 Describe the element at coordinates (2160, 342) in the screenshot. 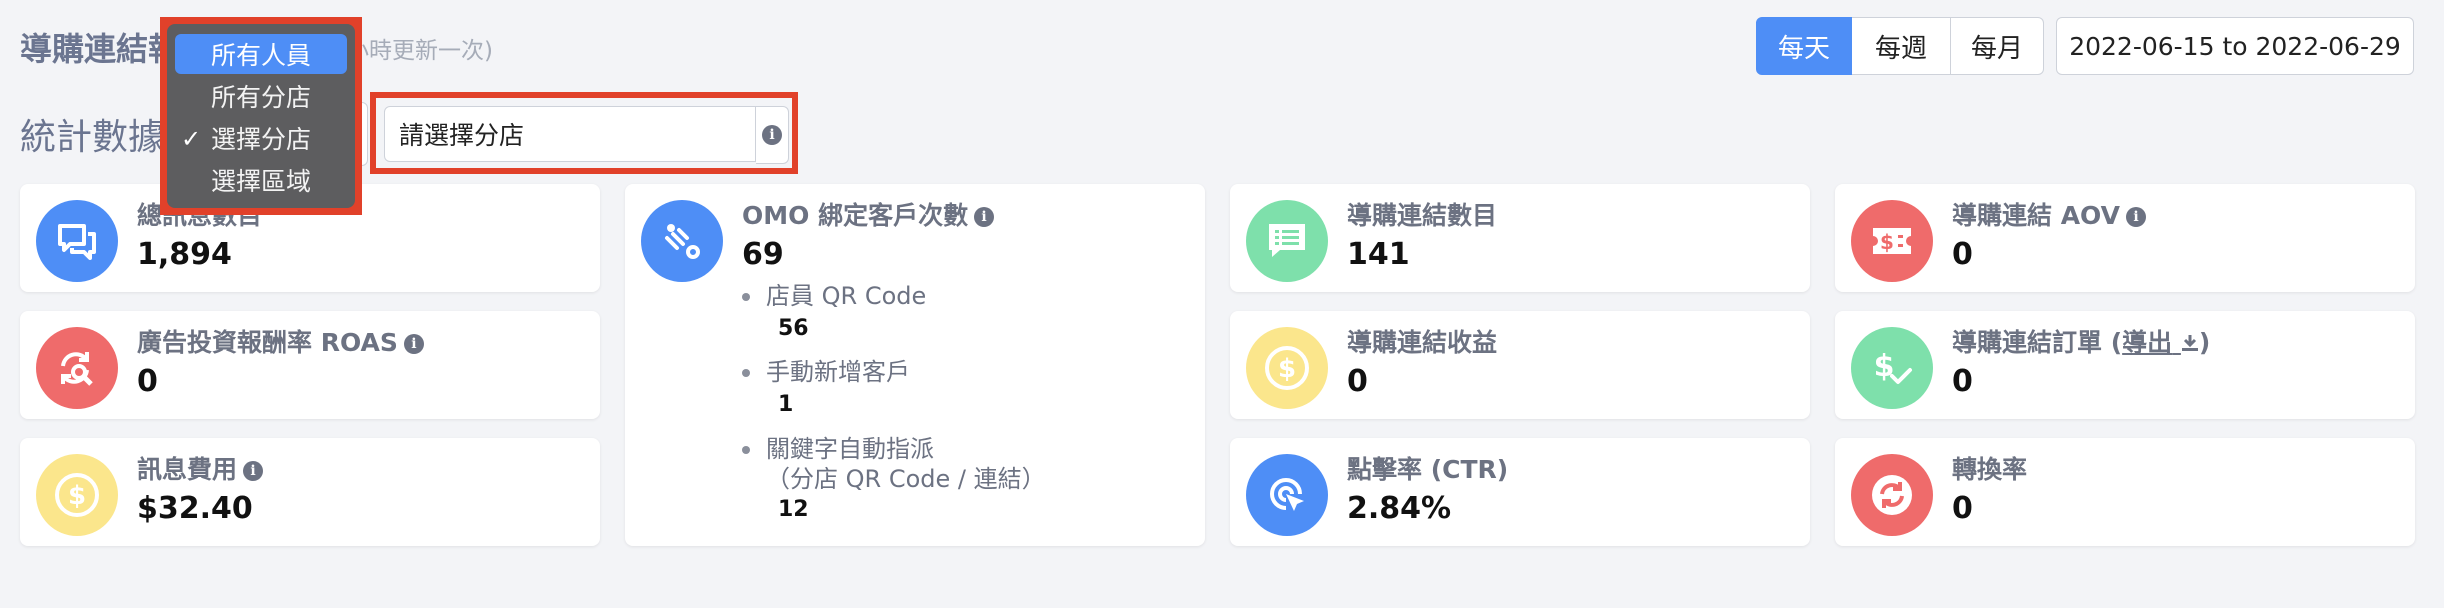

I see `export-link: 導出` at that location.